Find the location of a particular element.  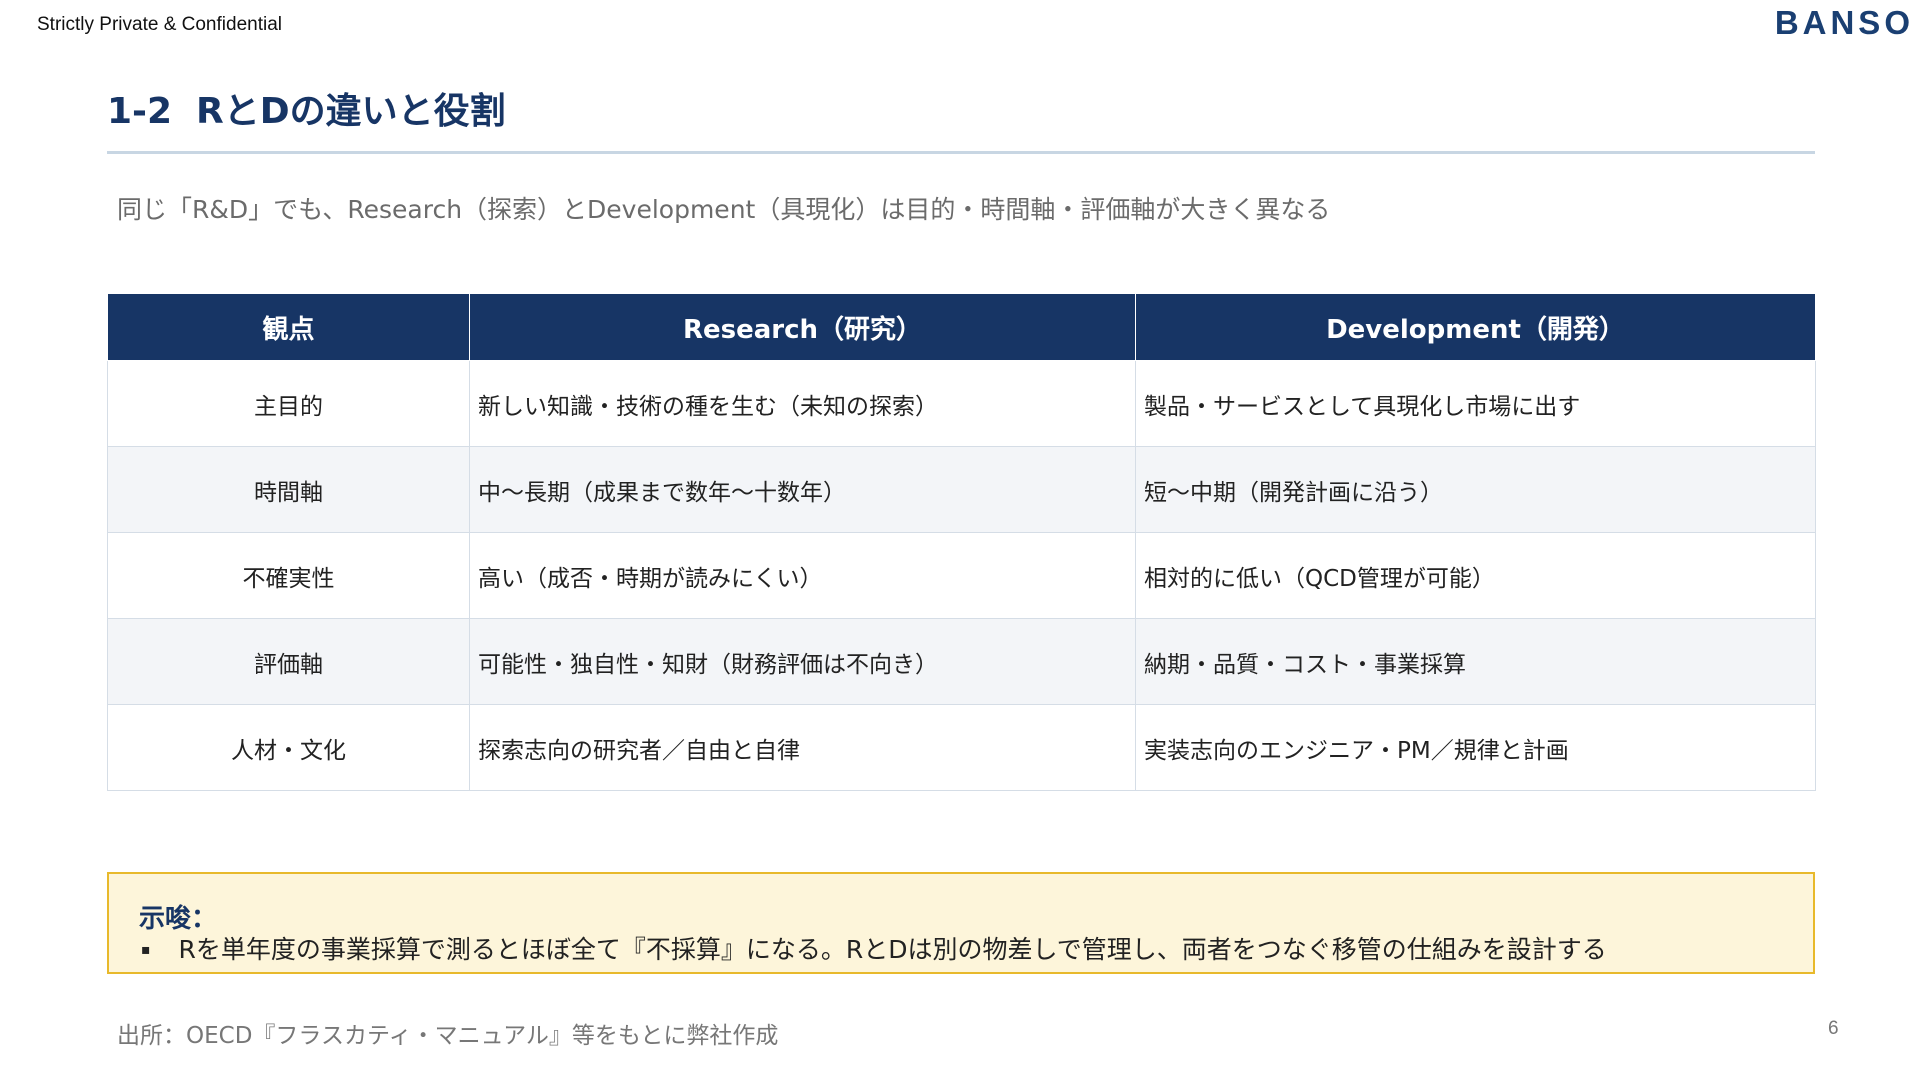

development-cell: 実装志向のエンジニア・PM／規律と計画 is located at coordinates (1475, 747).